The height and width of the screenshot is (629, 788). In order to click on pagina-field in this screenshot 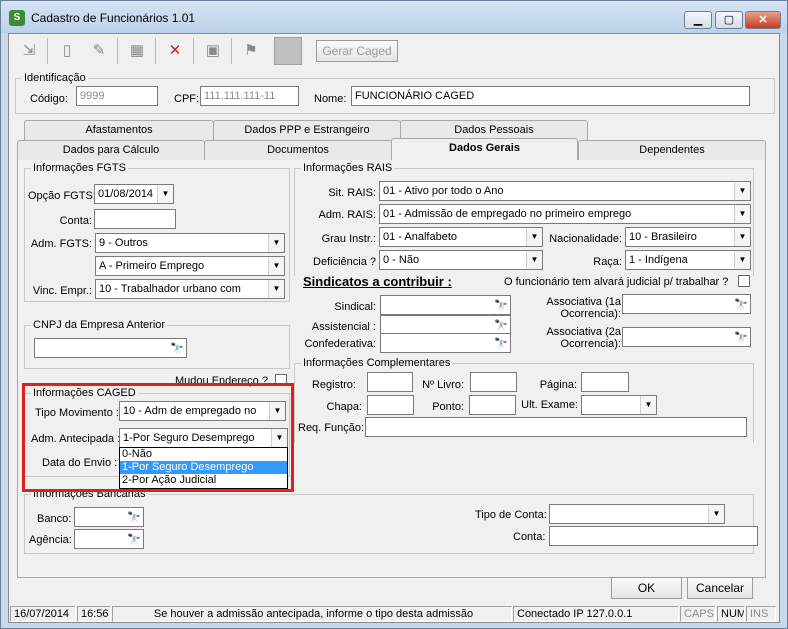, I will do `click(605, 382)`.